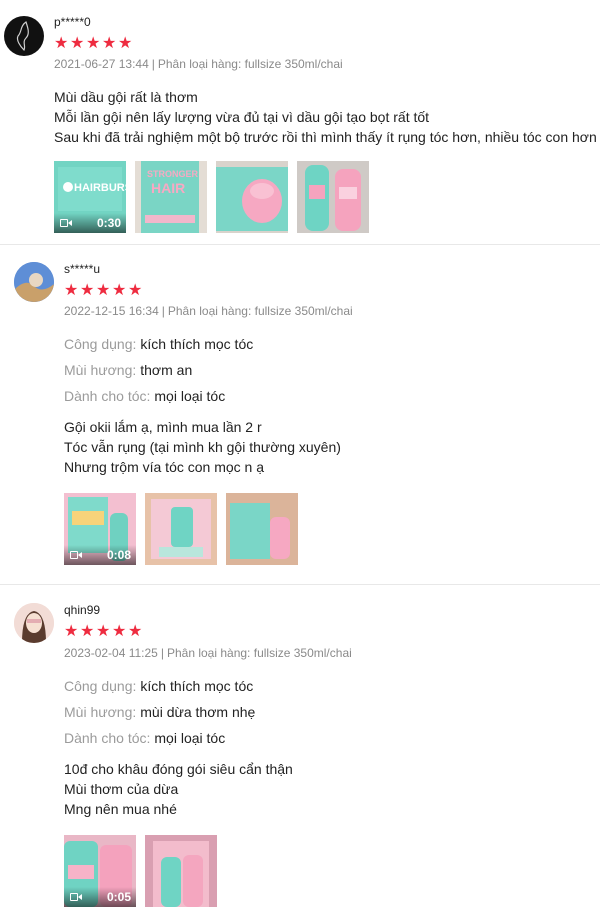  What do you see at coordinates (90, 223) in the screenshot?
I see `video-overlay: 0:30` at bounding box center [90, 223].